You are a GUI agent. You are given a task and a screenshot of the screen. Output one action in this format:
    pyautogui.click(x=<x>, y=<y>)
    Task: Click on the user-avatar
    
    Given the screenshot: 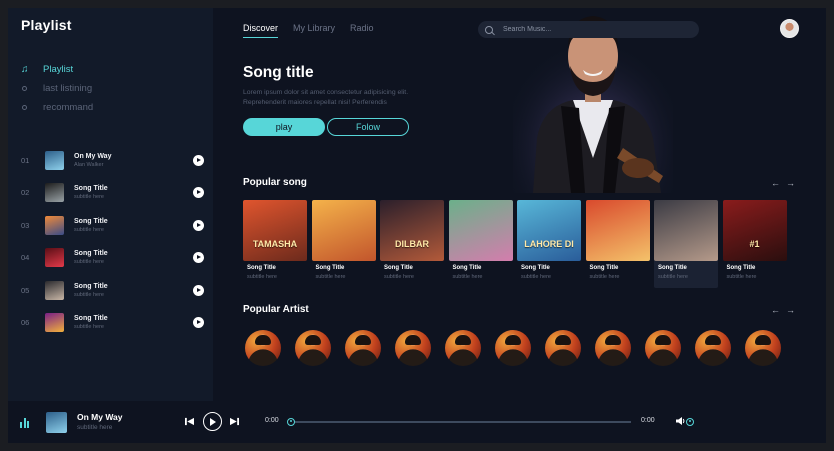 What is the action you would take?
    pyautogui.click(x=789, y=28)
    